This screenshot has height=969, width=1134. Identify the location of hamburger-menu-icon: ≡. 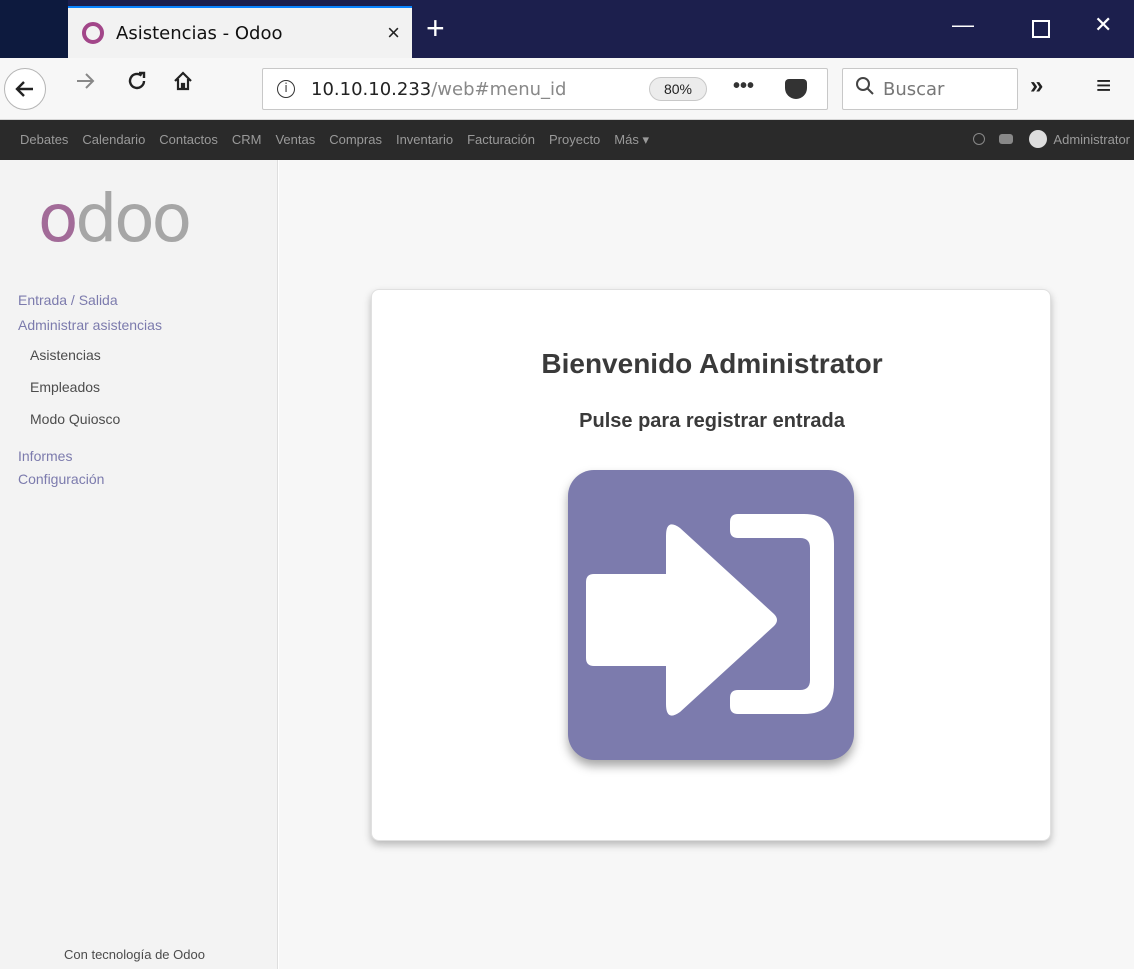
(1103, 85).